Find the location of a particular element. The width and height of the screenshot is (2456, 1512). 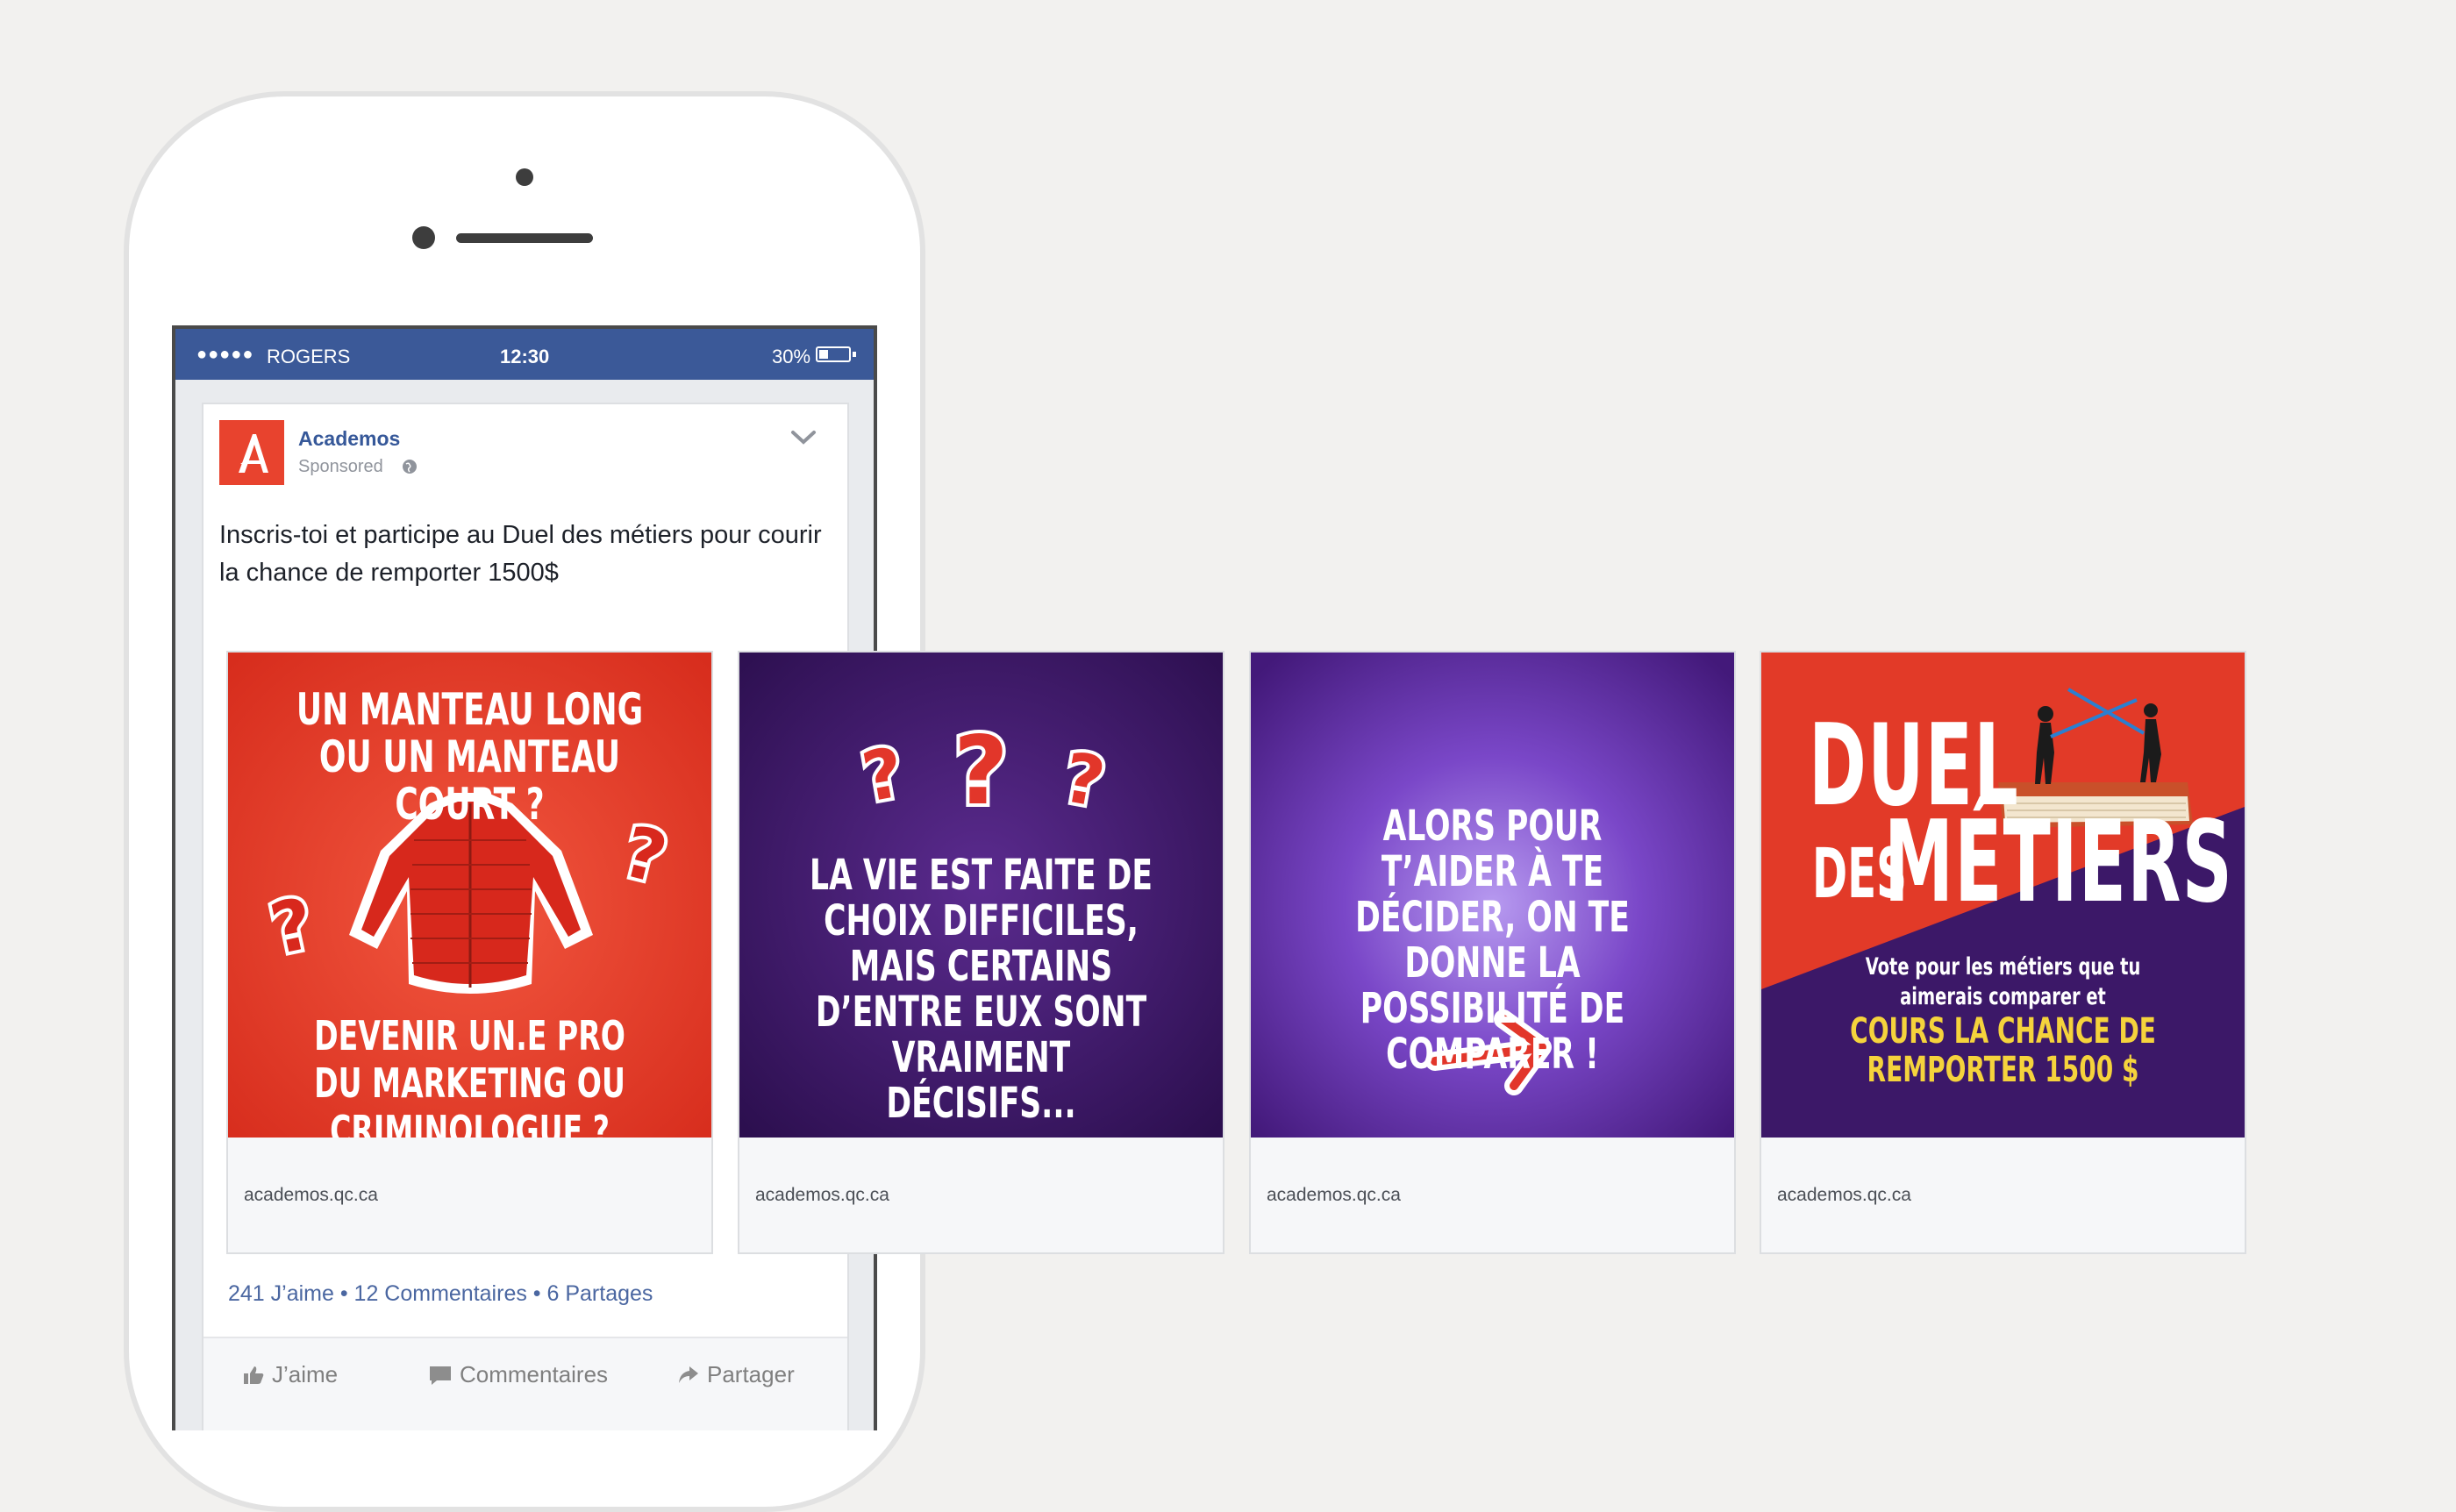

carrier-label: ROGERS is located at coordinates (309, 356).